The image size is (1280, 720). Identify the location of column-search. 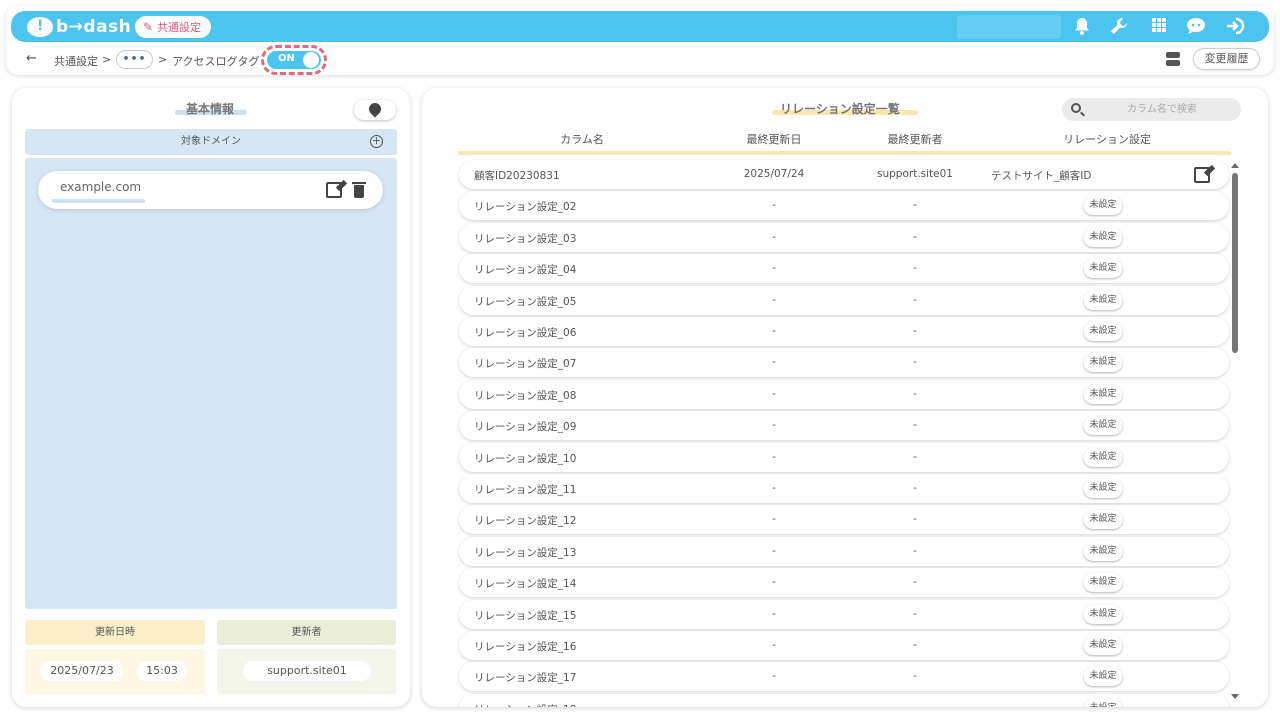
(1151, 109).